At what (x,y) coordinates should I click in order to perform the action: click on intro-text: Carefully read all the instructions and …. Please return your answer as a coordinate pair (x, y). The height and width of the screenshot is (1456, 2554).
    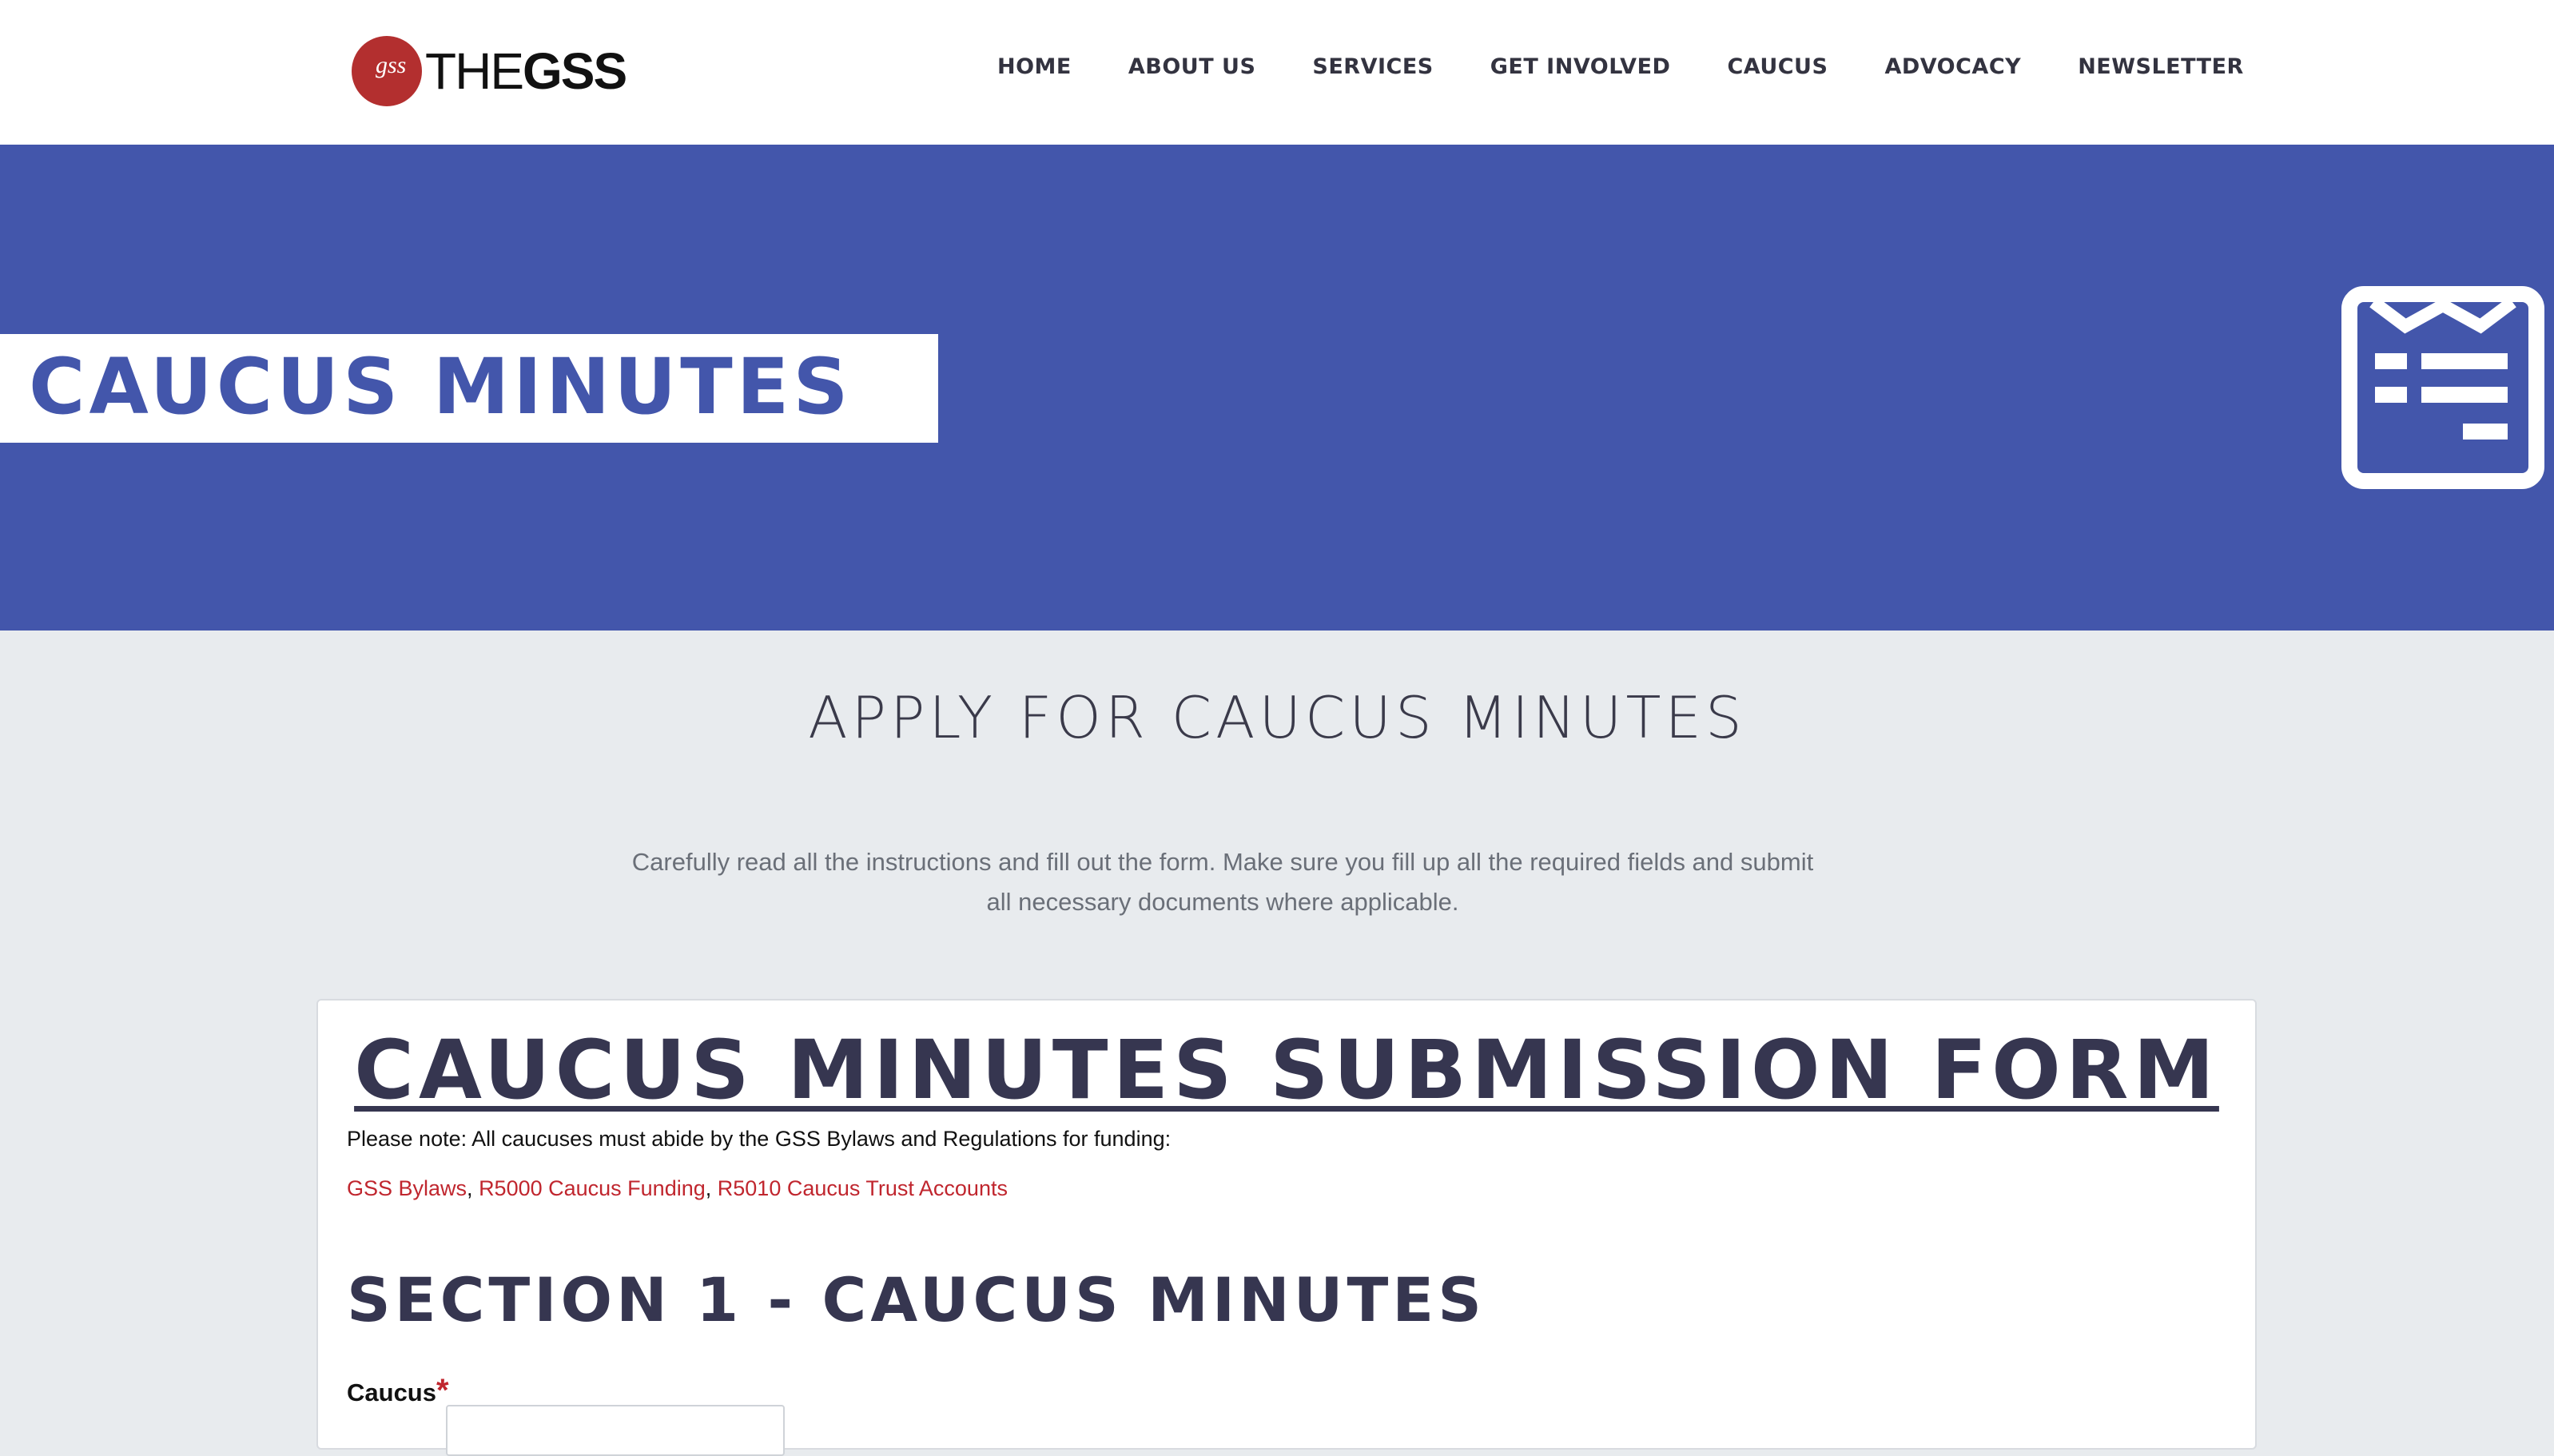
    Looking at the image, I should click on (1222, 882).